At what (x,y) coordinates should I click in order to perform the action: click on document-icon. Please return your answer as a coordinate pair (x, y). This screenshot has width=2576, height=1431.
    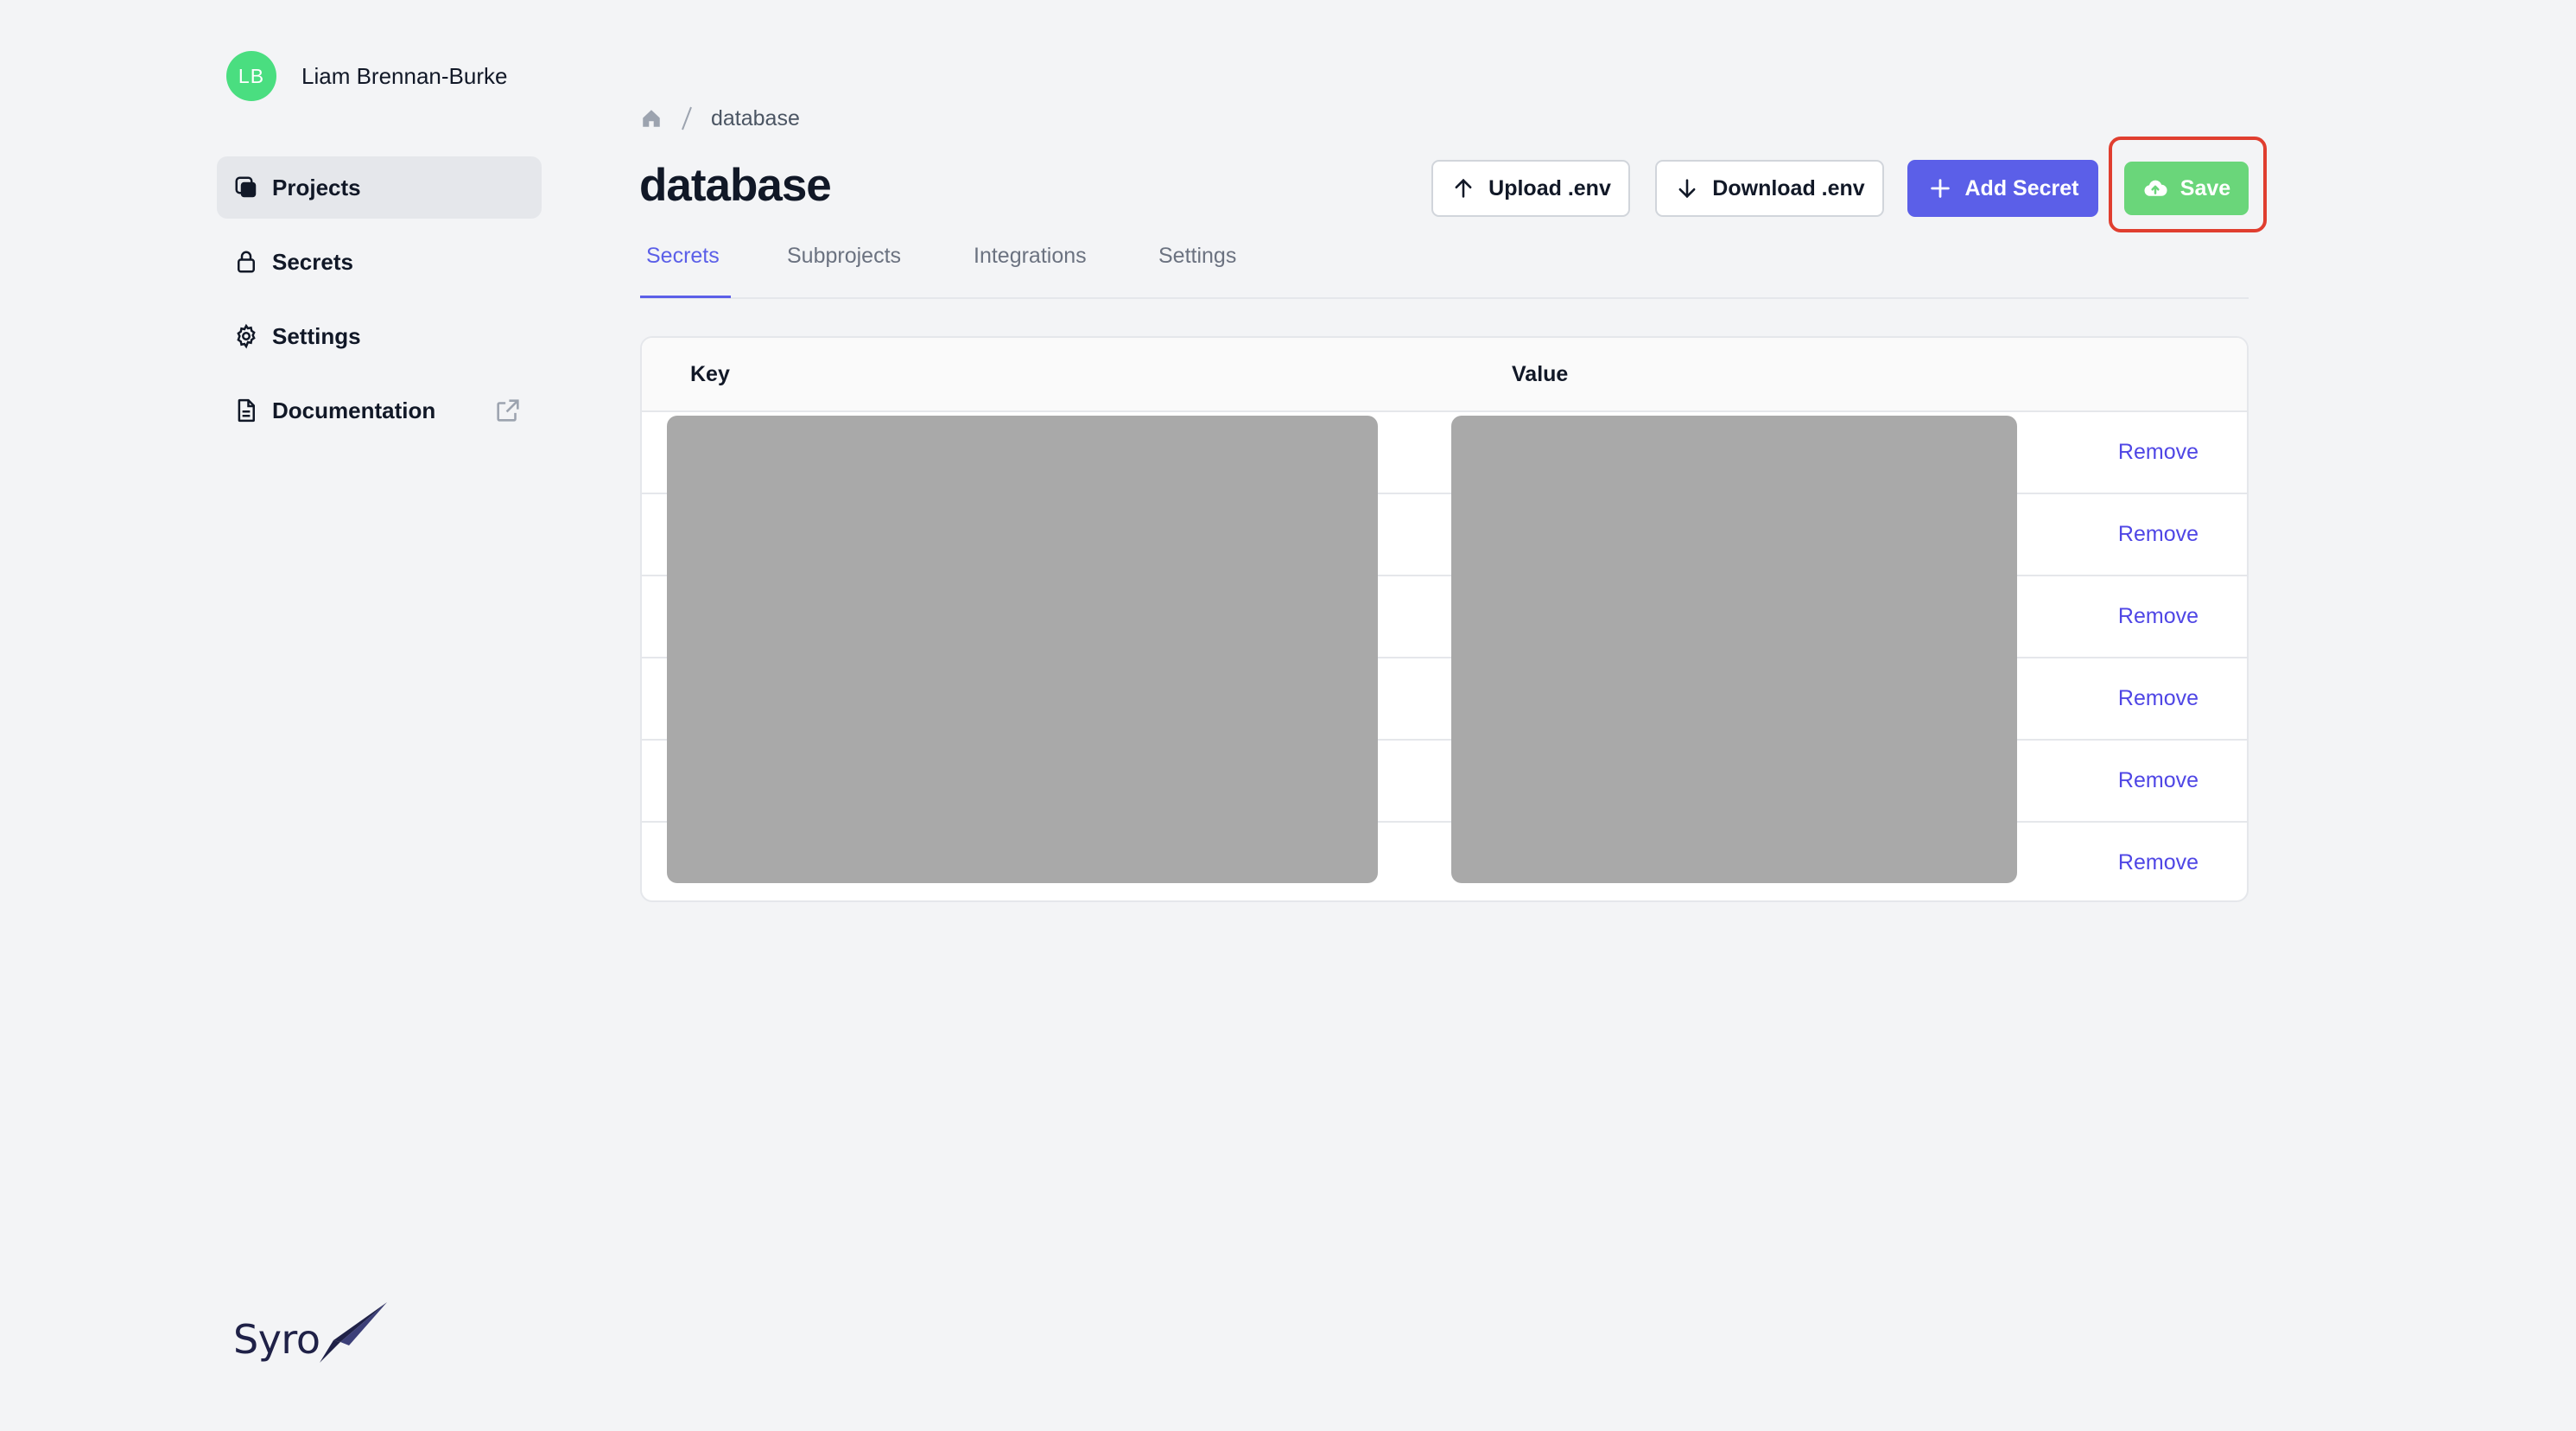
    Looking at the image, I should click on (246, 410).